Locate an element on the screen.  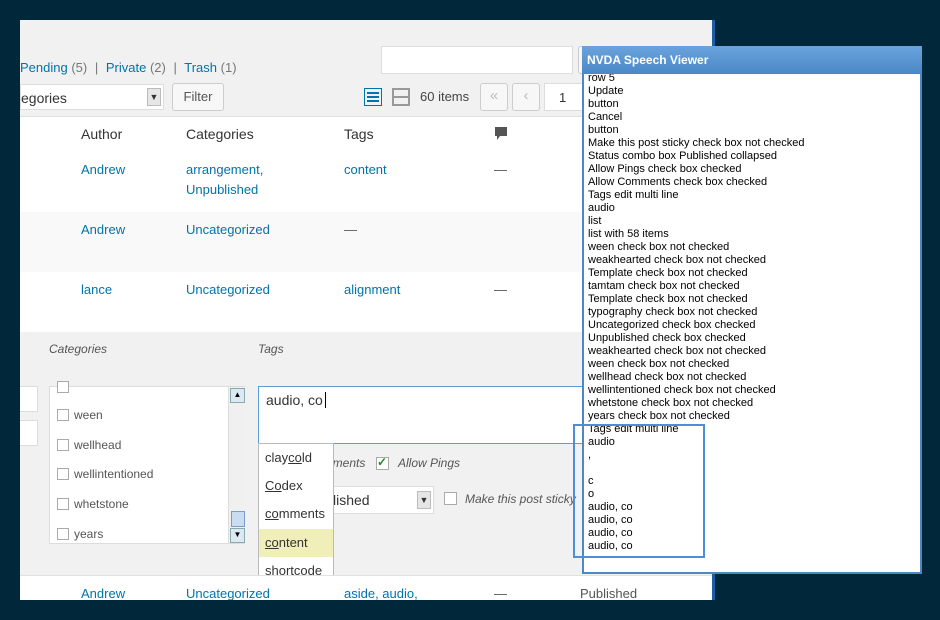
check-icon: ✓ is located at coordinates (382, 462).